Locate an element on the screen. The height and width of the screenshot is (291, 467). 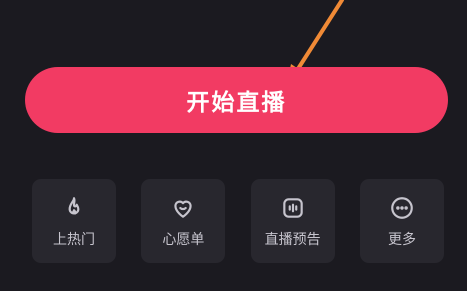
tile-live-preview-label: 直播预告 is located at coordinates (292, 240).